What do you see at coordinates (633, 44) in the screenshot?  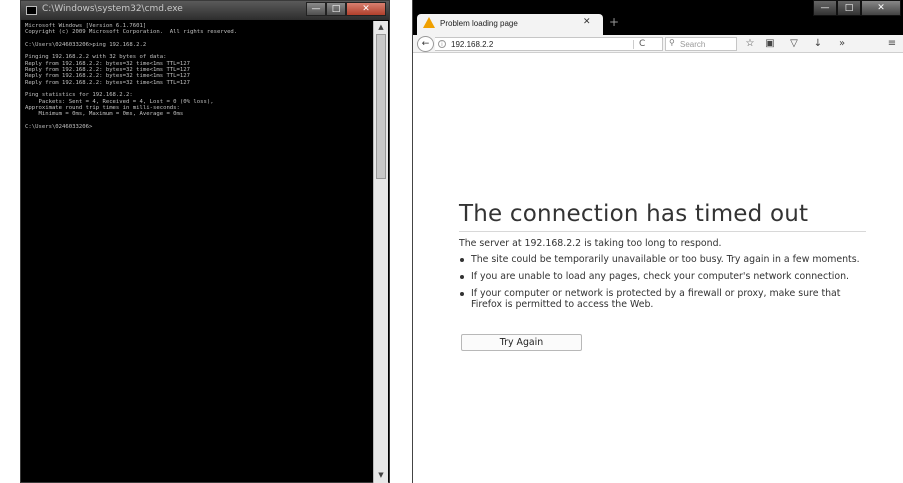 I see `urlbar-divider` at bounding box center [633, 44].